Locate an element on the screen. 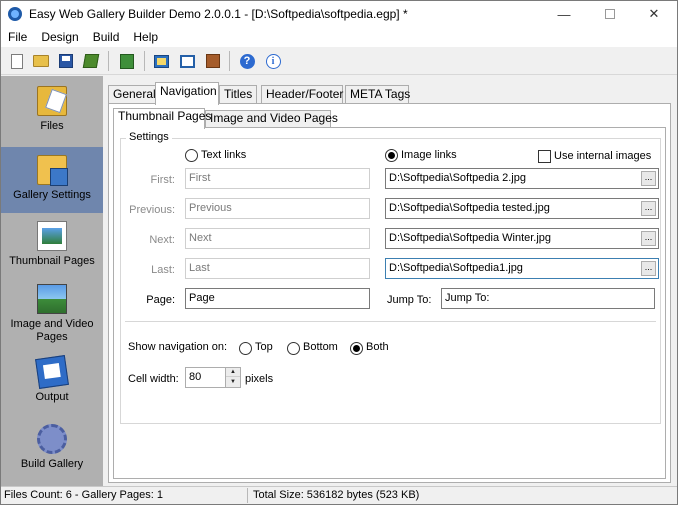 The height and width of the screenshot is (505, 678). info-button: i is located at coordinates (273, 61).